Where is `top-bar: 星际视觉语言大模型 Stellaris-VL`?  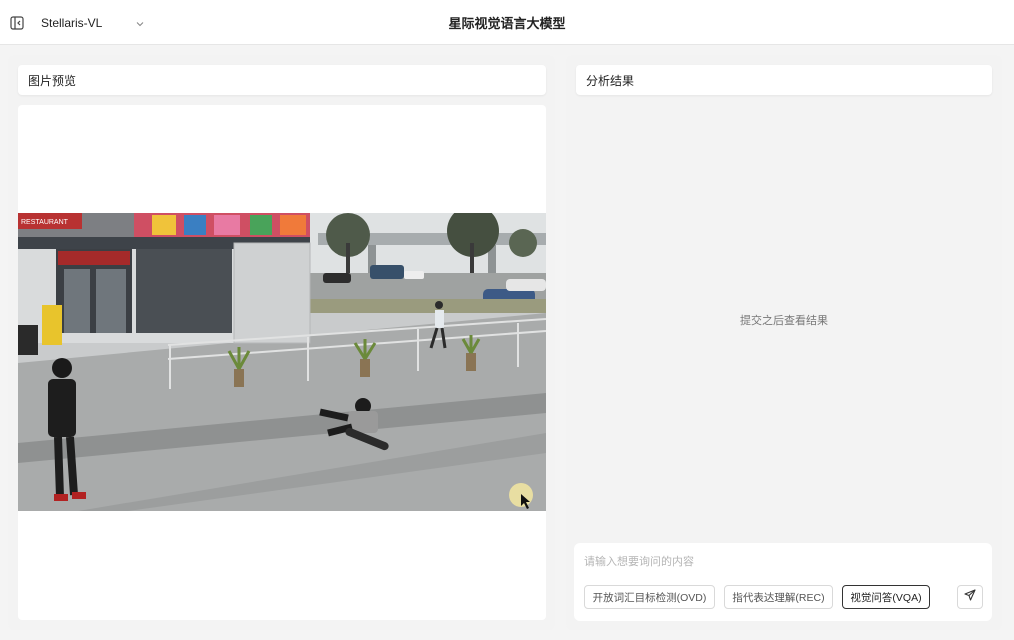
top-bar: 星际视觉语言大模型 Stellaris-VL is located at coordinates (507, 22).